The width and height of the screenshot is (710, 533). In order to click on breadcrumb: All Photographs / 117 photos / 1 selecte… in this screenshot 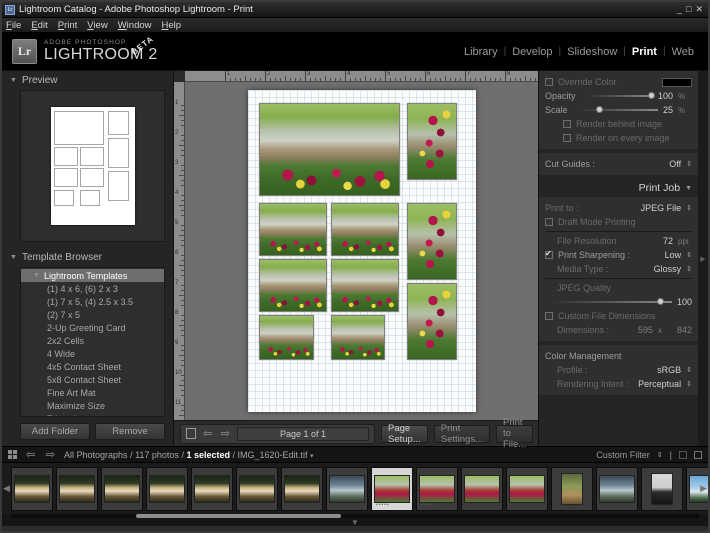, I will do `click(189, 455)`.